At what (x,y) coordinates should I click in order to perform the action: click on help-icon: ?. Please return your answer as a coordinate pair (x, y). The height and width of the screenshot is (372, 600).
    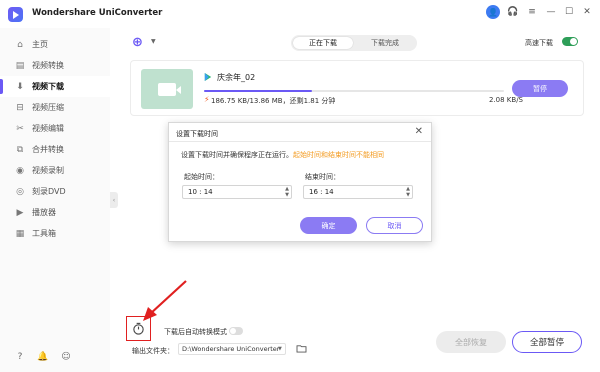
    Looking at the image, I should click on (20, 357).